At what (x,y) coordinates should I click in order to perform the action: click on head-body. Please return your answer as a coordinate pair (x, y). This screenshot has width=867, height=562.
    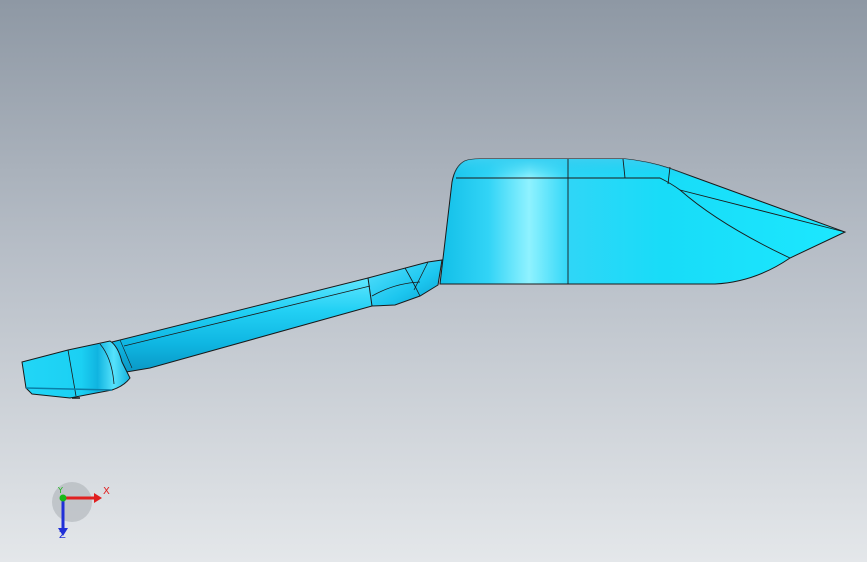
    Looking at the image, I should click on (643, 221).